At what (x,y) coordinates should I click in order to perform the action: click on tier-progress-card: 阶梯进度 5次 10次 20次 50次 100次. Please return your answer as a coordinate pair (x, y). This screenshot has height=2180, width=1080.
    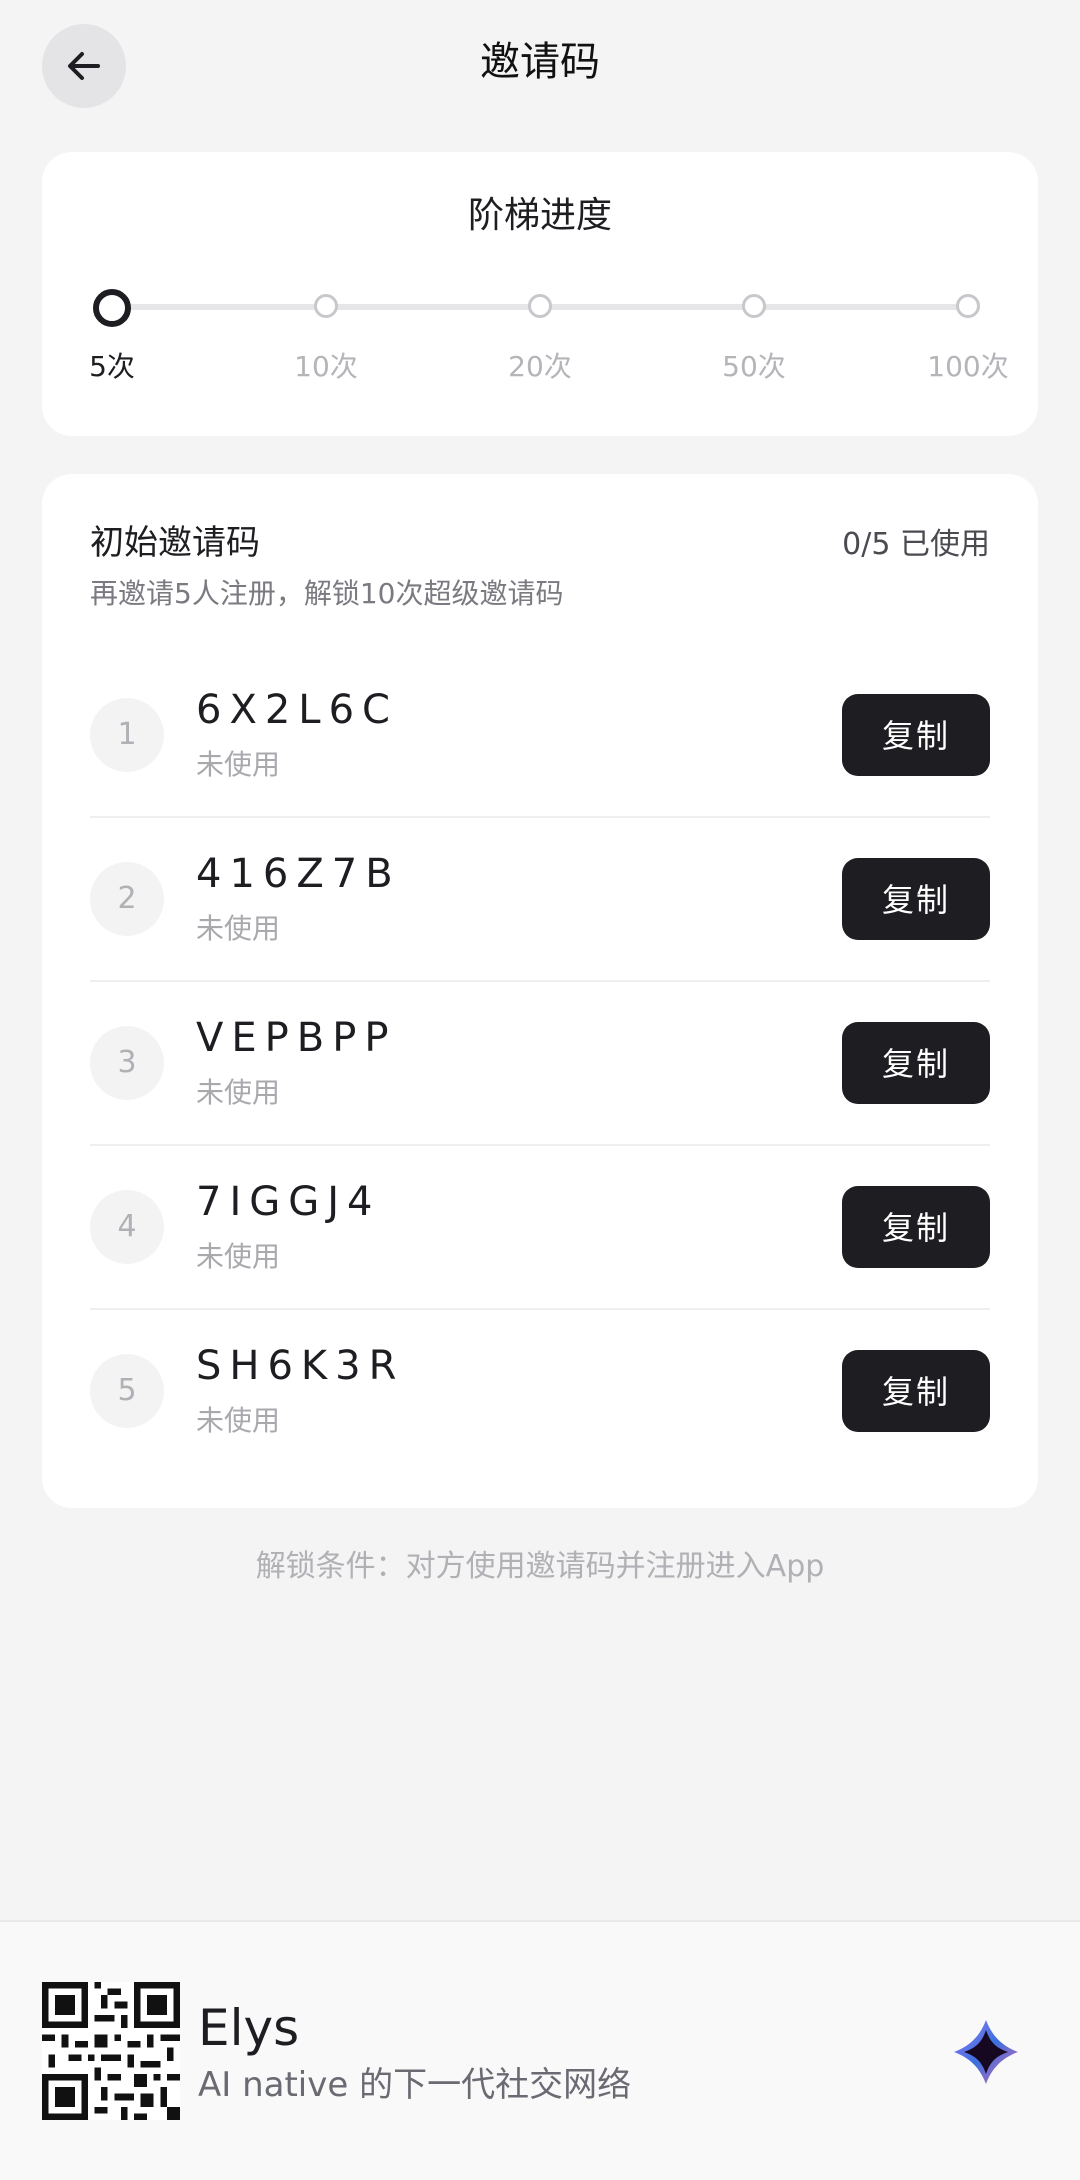
    Looking at the image, I should click on (540, 294).